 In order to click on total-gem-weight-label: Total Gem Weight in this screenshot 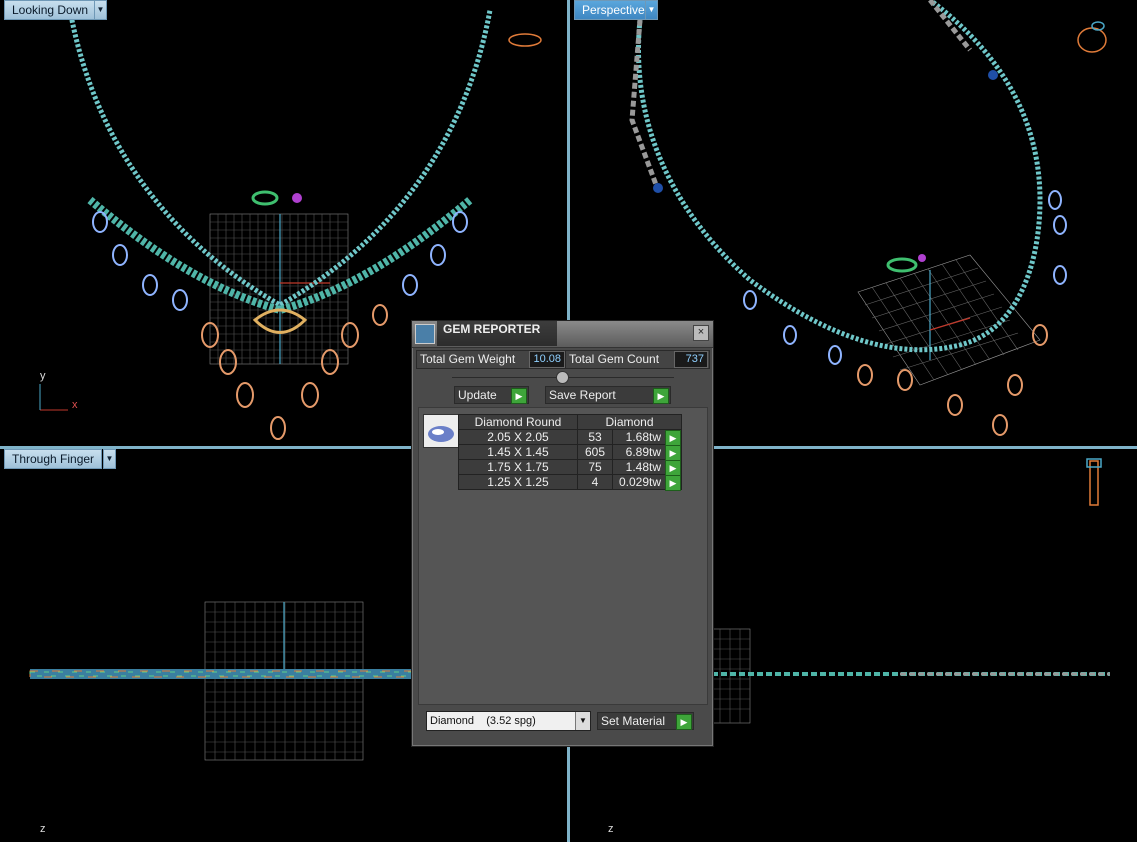, I will do `click(468, 359)`.